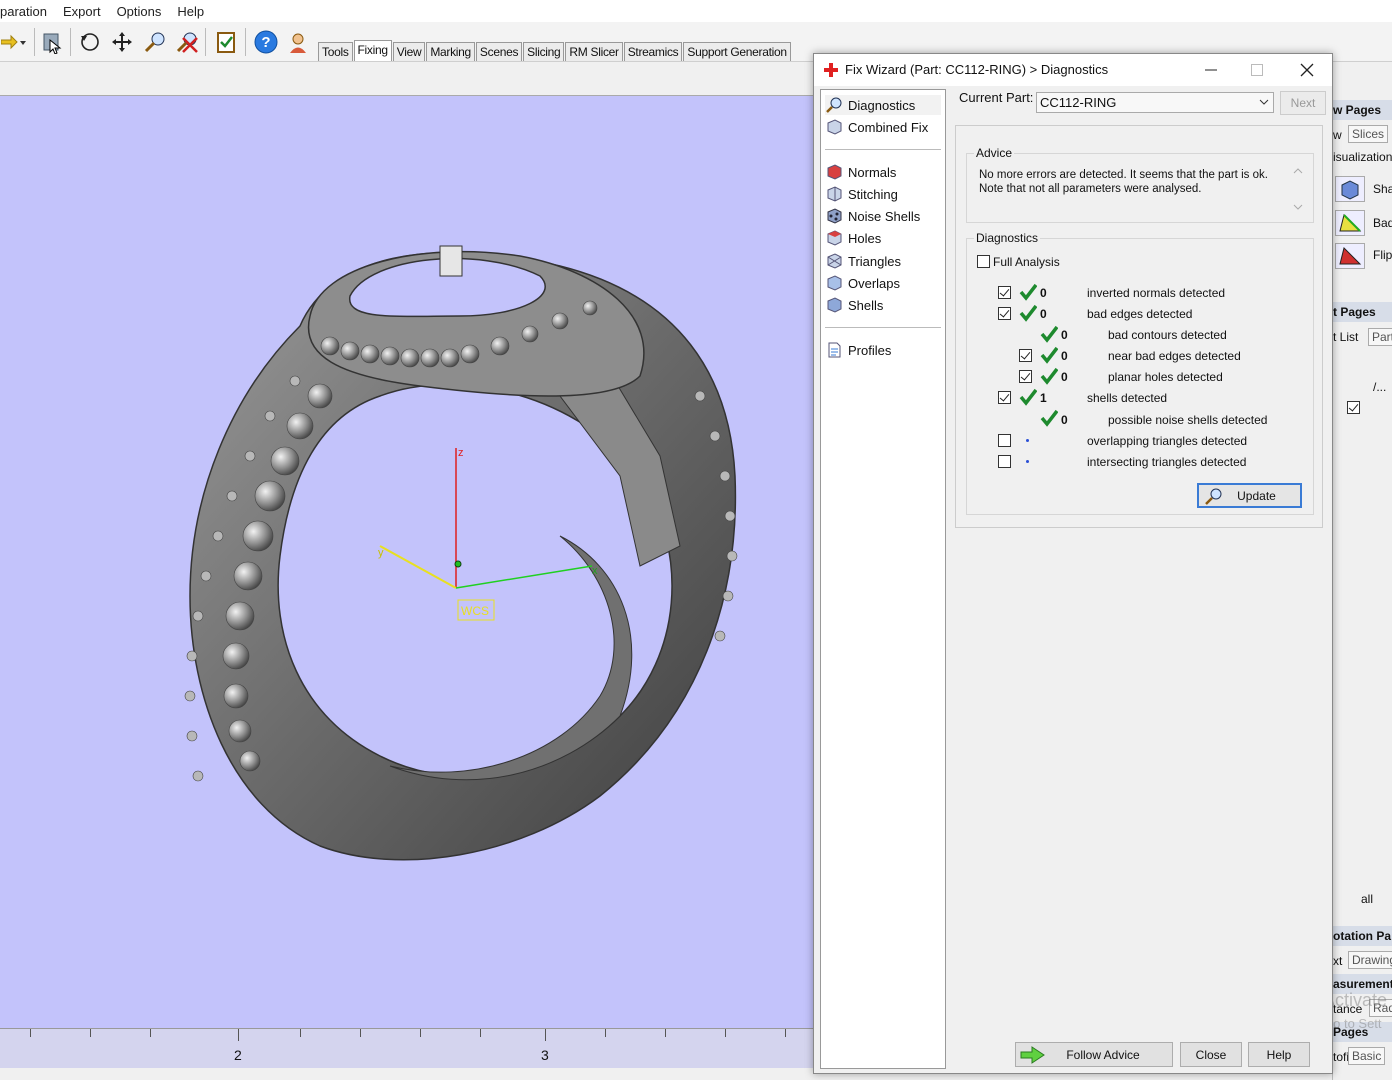 This screenshot has height=1080, width=1392. What do you see at coordinates (1353, 407) in the screenshot?
I see `part-visible-checkbox` at bounding box center [1353, 407].